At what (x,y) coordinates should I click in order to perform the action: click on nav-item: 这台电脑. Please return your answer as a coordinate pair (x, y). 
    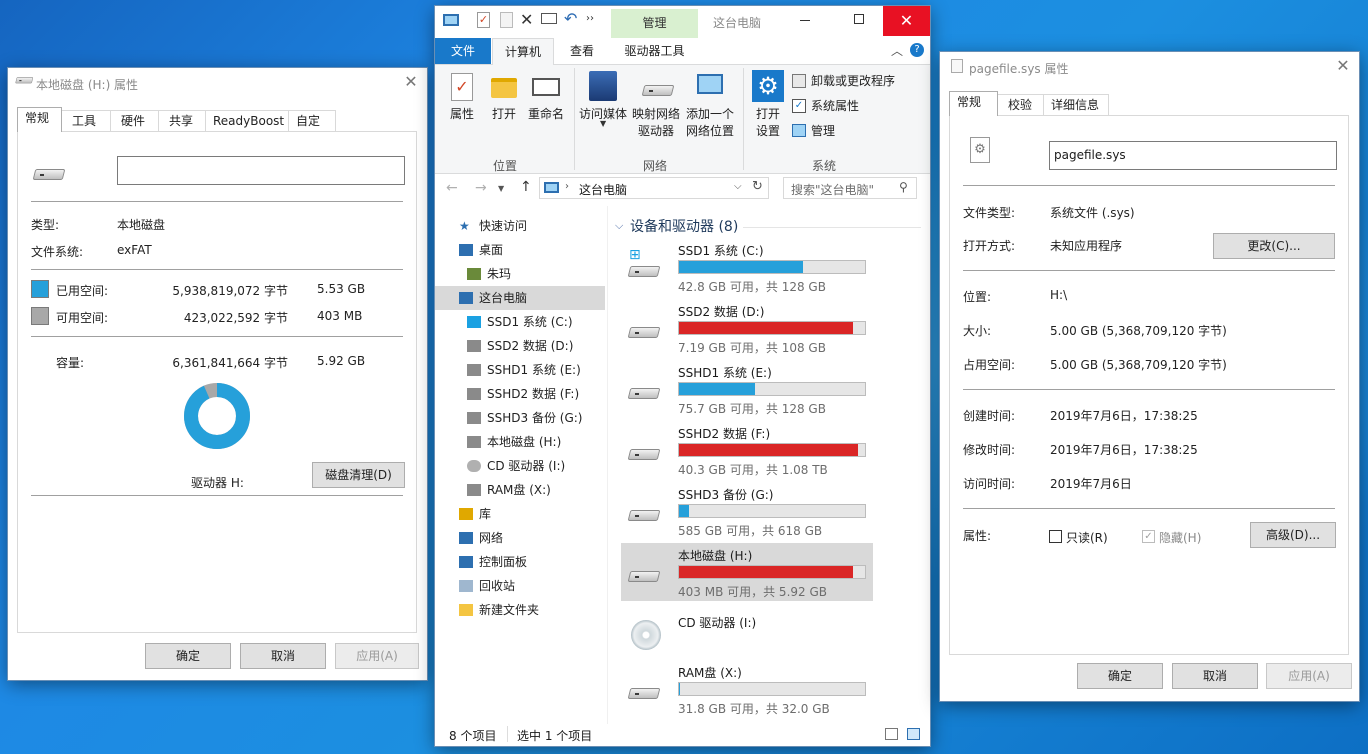
    Looking at the image, I should click on (520, 298).